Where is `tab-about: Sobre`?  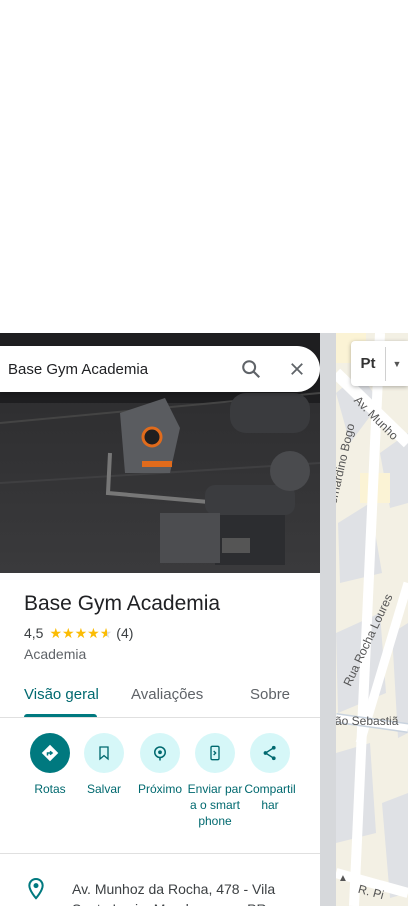 tab-about: Sobre is located at coordinates (270, 694).